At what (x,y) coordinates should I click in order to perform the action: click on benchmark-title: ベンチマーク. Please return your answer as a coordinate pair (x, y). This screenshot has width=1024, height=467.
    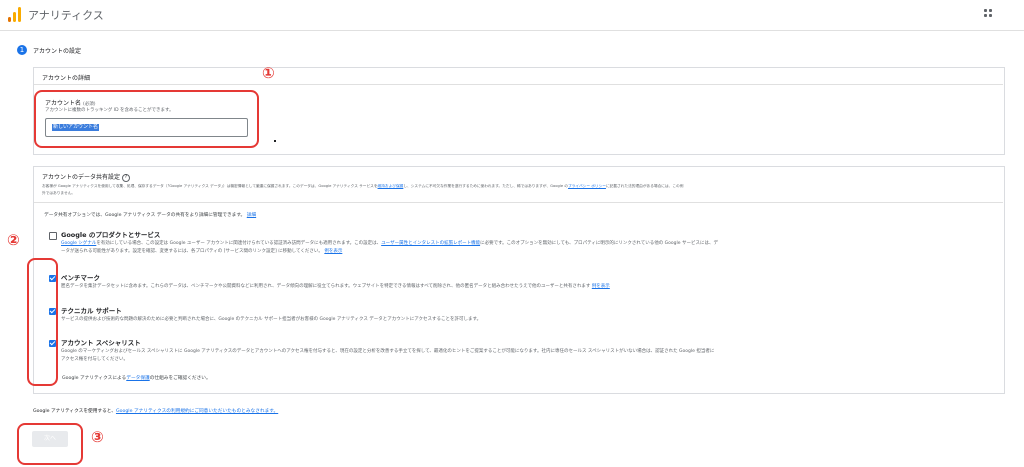
    Looking at the image, I should click on (80, 278).